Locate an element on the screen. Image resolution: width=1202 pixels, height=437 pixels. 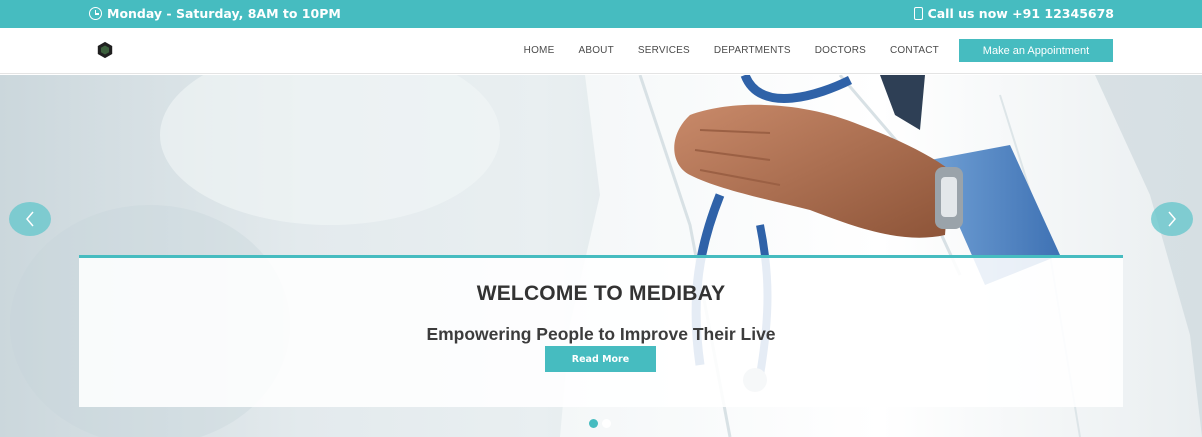
nav-services: SERVICES is located at coordinates (664, 50).